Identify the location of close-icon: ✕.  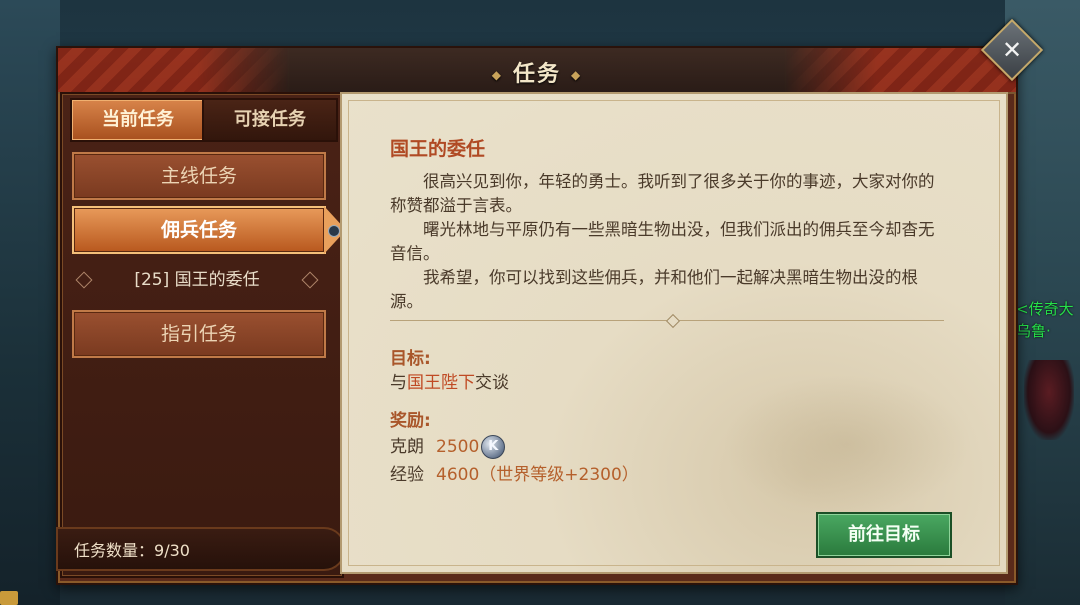
(1012, 50).